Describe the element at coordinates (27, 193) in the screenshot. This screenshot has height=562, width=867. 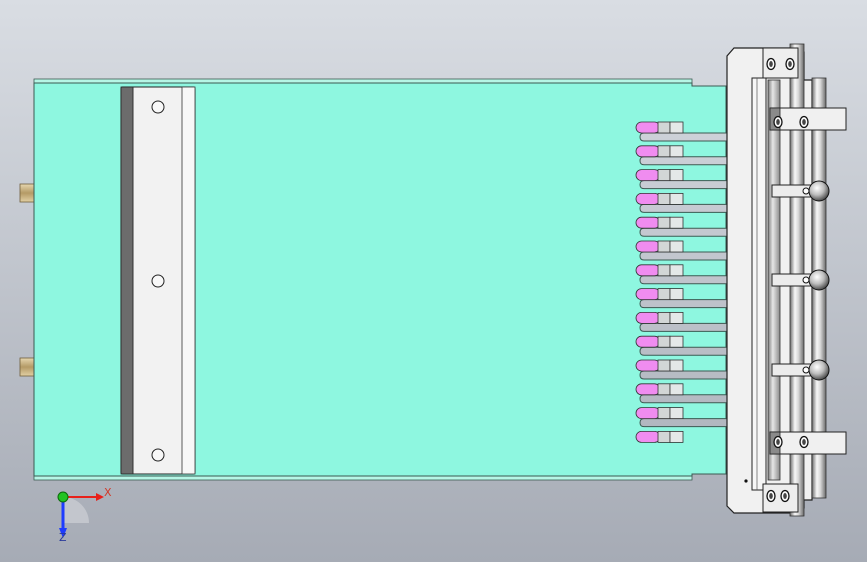
I see `side-connector-top` at that location.